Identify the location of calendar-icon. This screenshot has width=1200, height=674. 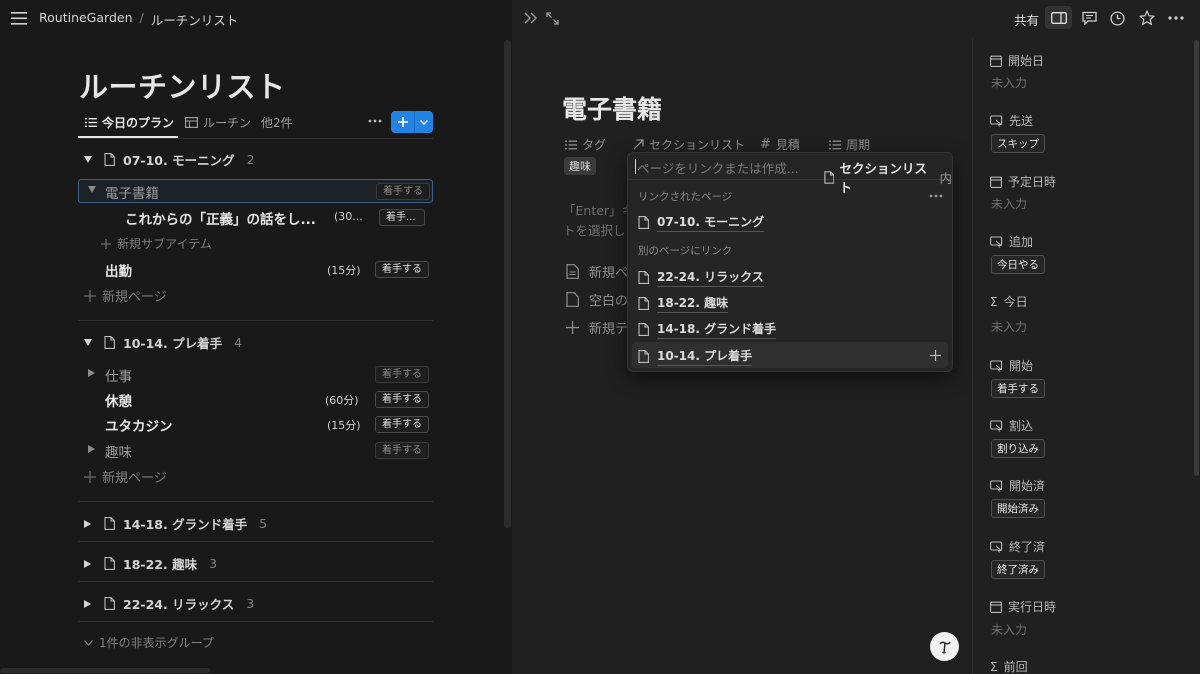
(996, 607).